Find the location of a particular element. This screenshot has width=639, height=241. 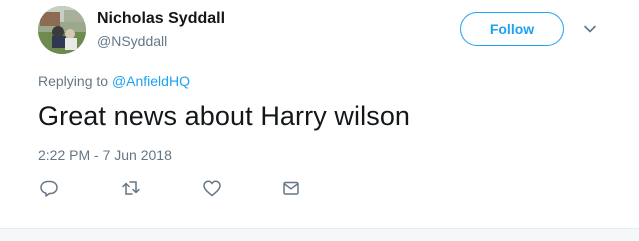

footer-strip is located at coordinates (319, 234).